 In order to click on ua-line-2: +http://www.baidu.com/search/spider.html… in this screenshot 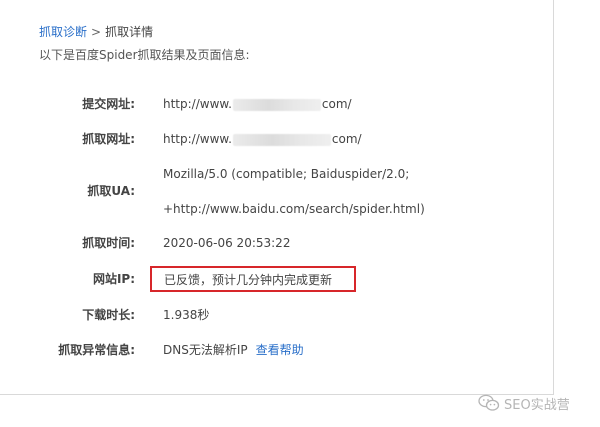, I will do `click(294, 209)`.